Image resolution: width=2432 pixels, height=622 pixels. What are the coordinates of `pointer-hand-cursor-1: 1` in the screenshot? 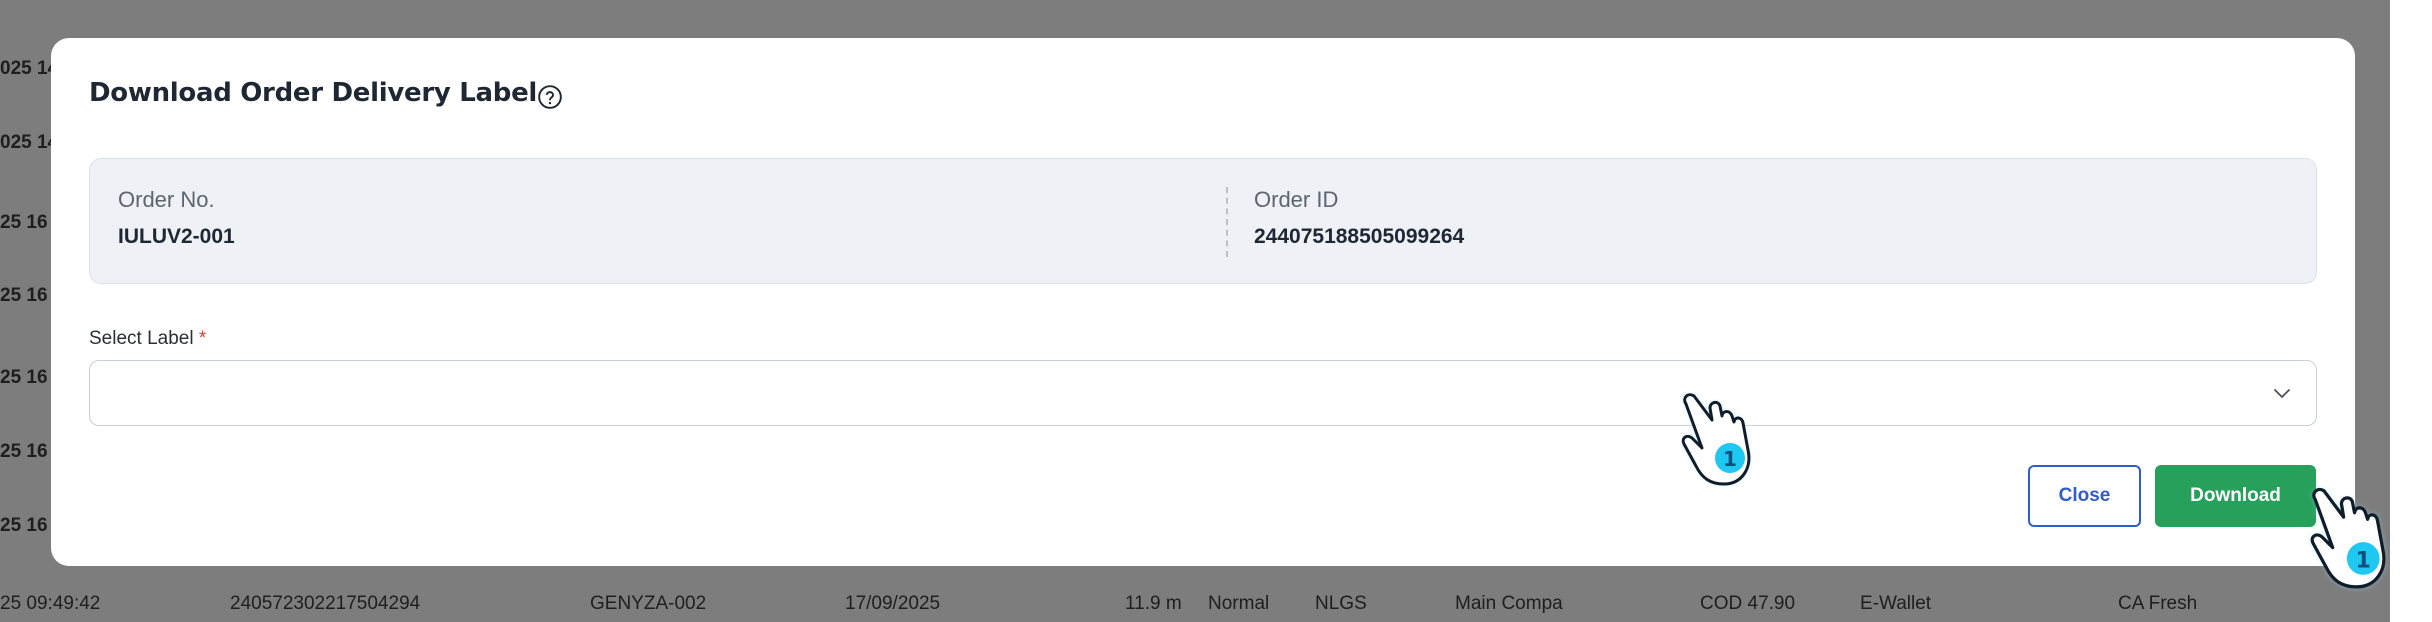 It's located at (1716, 439).